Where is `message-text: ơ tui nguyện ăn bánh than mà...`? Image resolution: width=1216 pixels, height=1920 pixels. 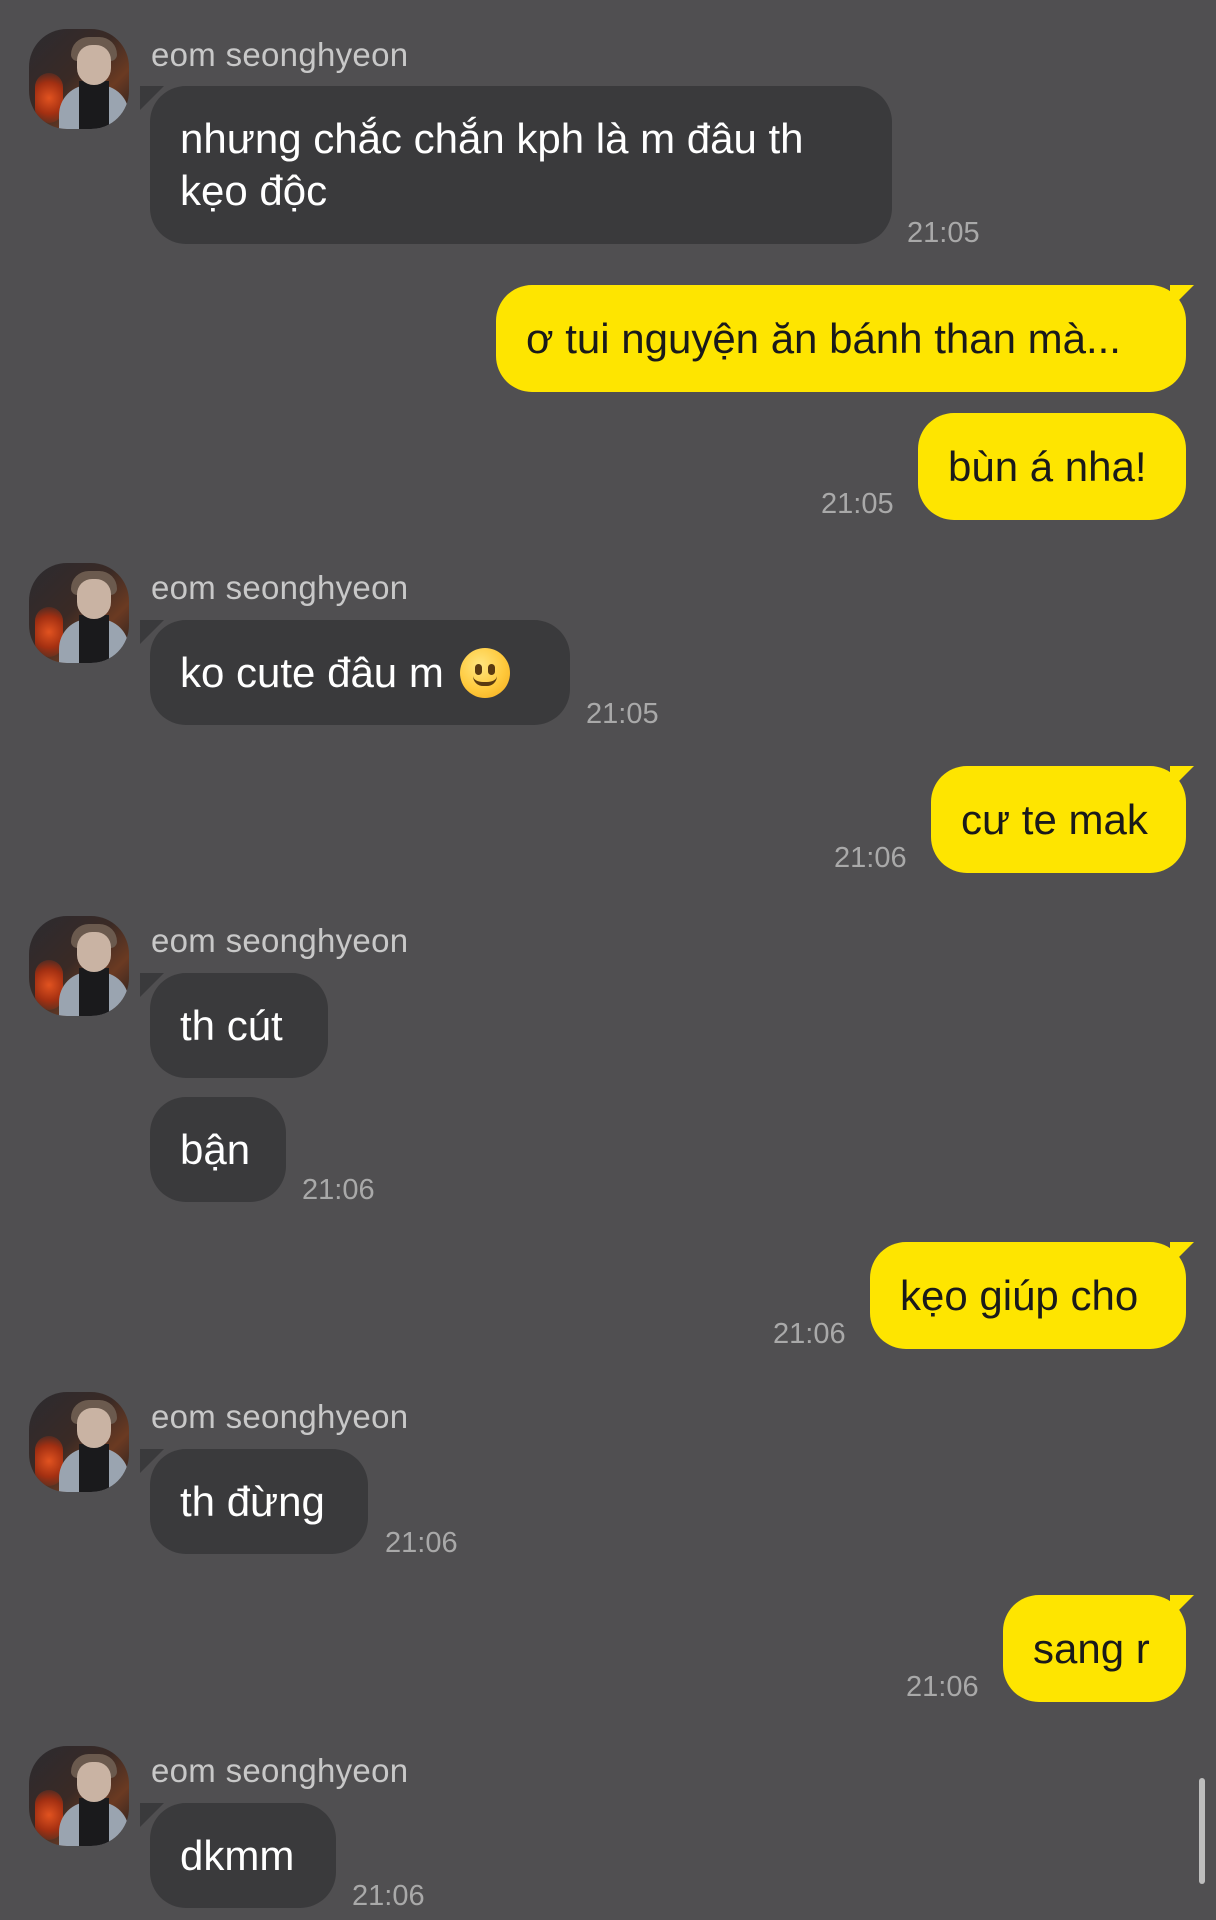 message-text: ơ tui nguyện ăn bánh than mà... is located at coordinates (823, 338).